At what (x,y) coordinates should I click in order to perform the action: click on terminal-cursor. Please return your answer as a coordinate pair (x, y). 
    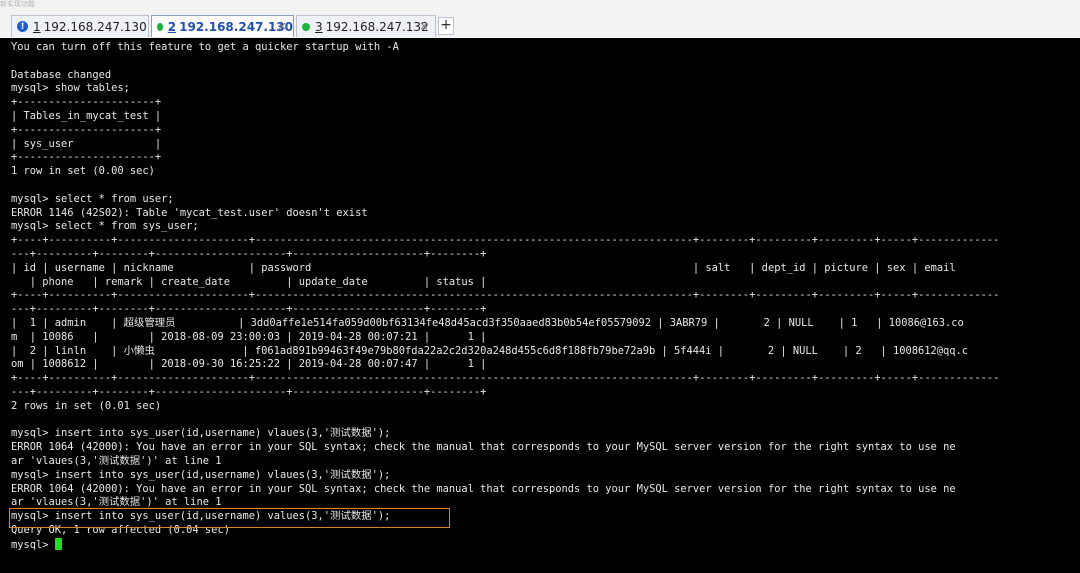
    Looking at the image, I should click on (58, 543).